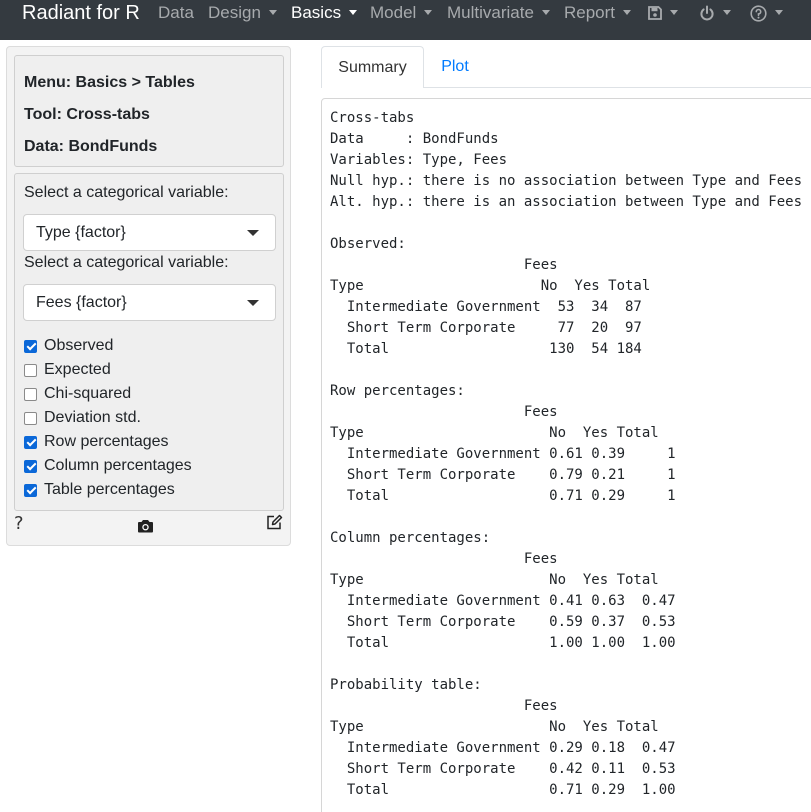 Image resolution: width=811 pixels, height=812 pixels. What do you see at coordinates (81, 232) in the screenshot?
I see `first-variable-value: Type {factor}` at bounding box center [81, 232].